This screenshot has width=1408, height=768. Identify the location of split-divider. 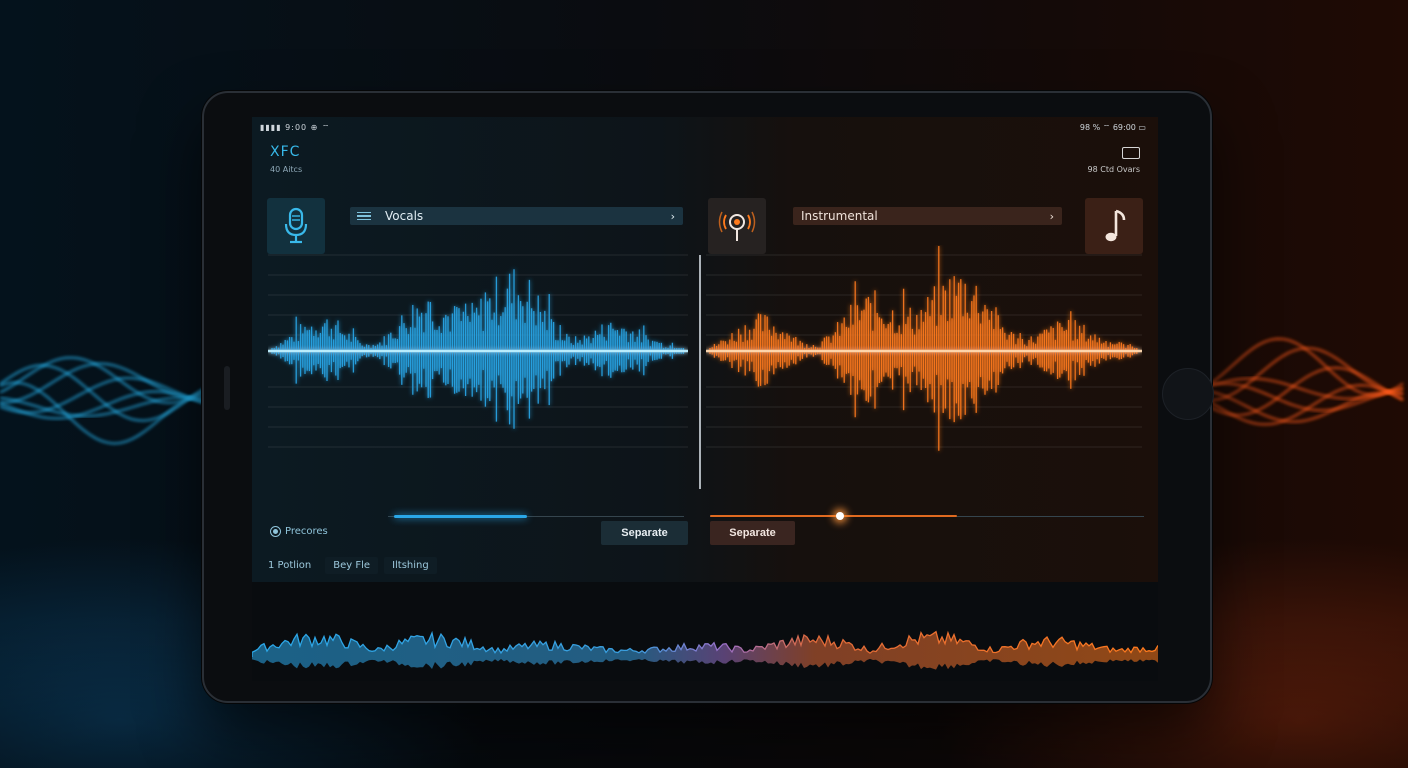
(700, 372).